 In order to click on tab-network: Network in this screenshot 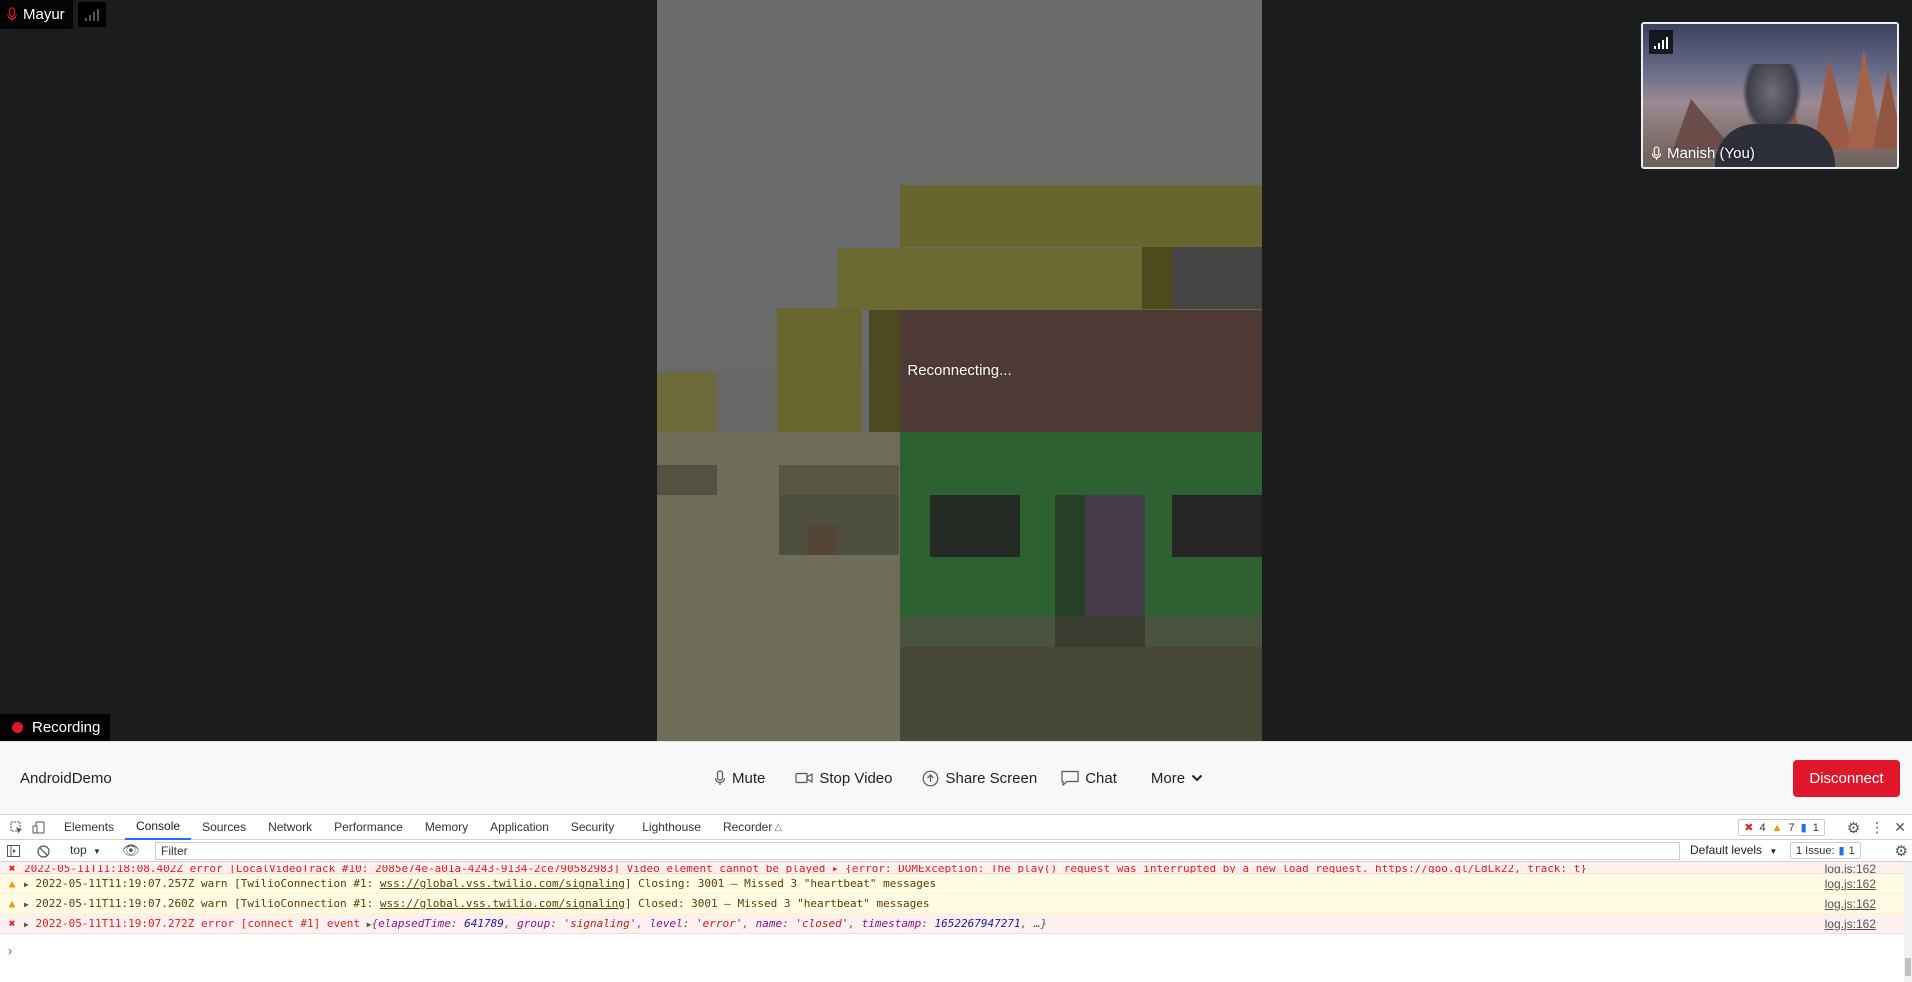, I will do `click(290, 827)`.